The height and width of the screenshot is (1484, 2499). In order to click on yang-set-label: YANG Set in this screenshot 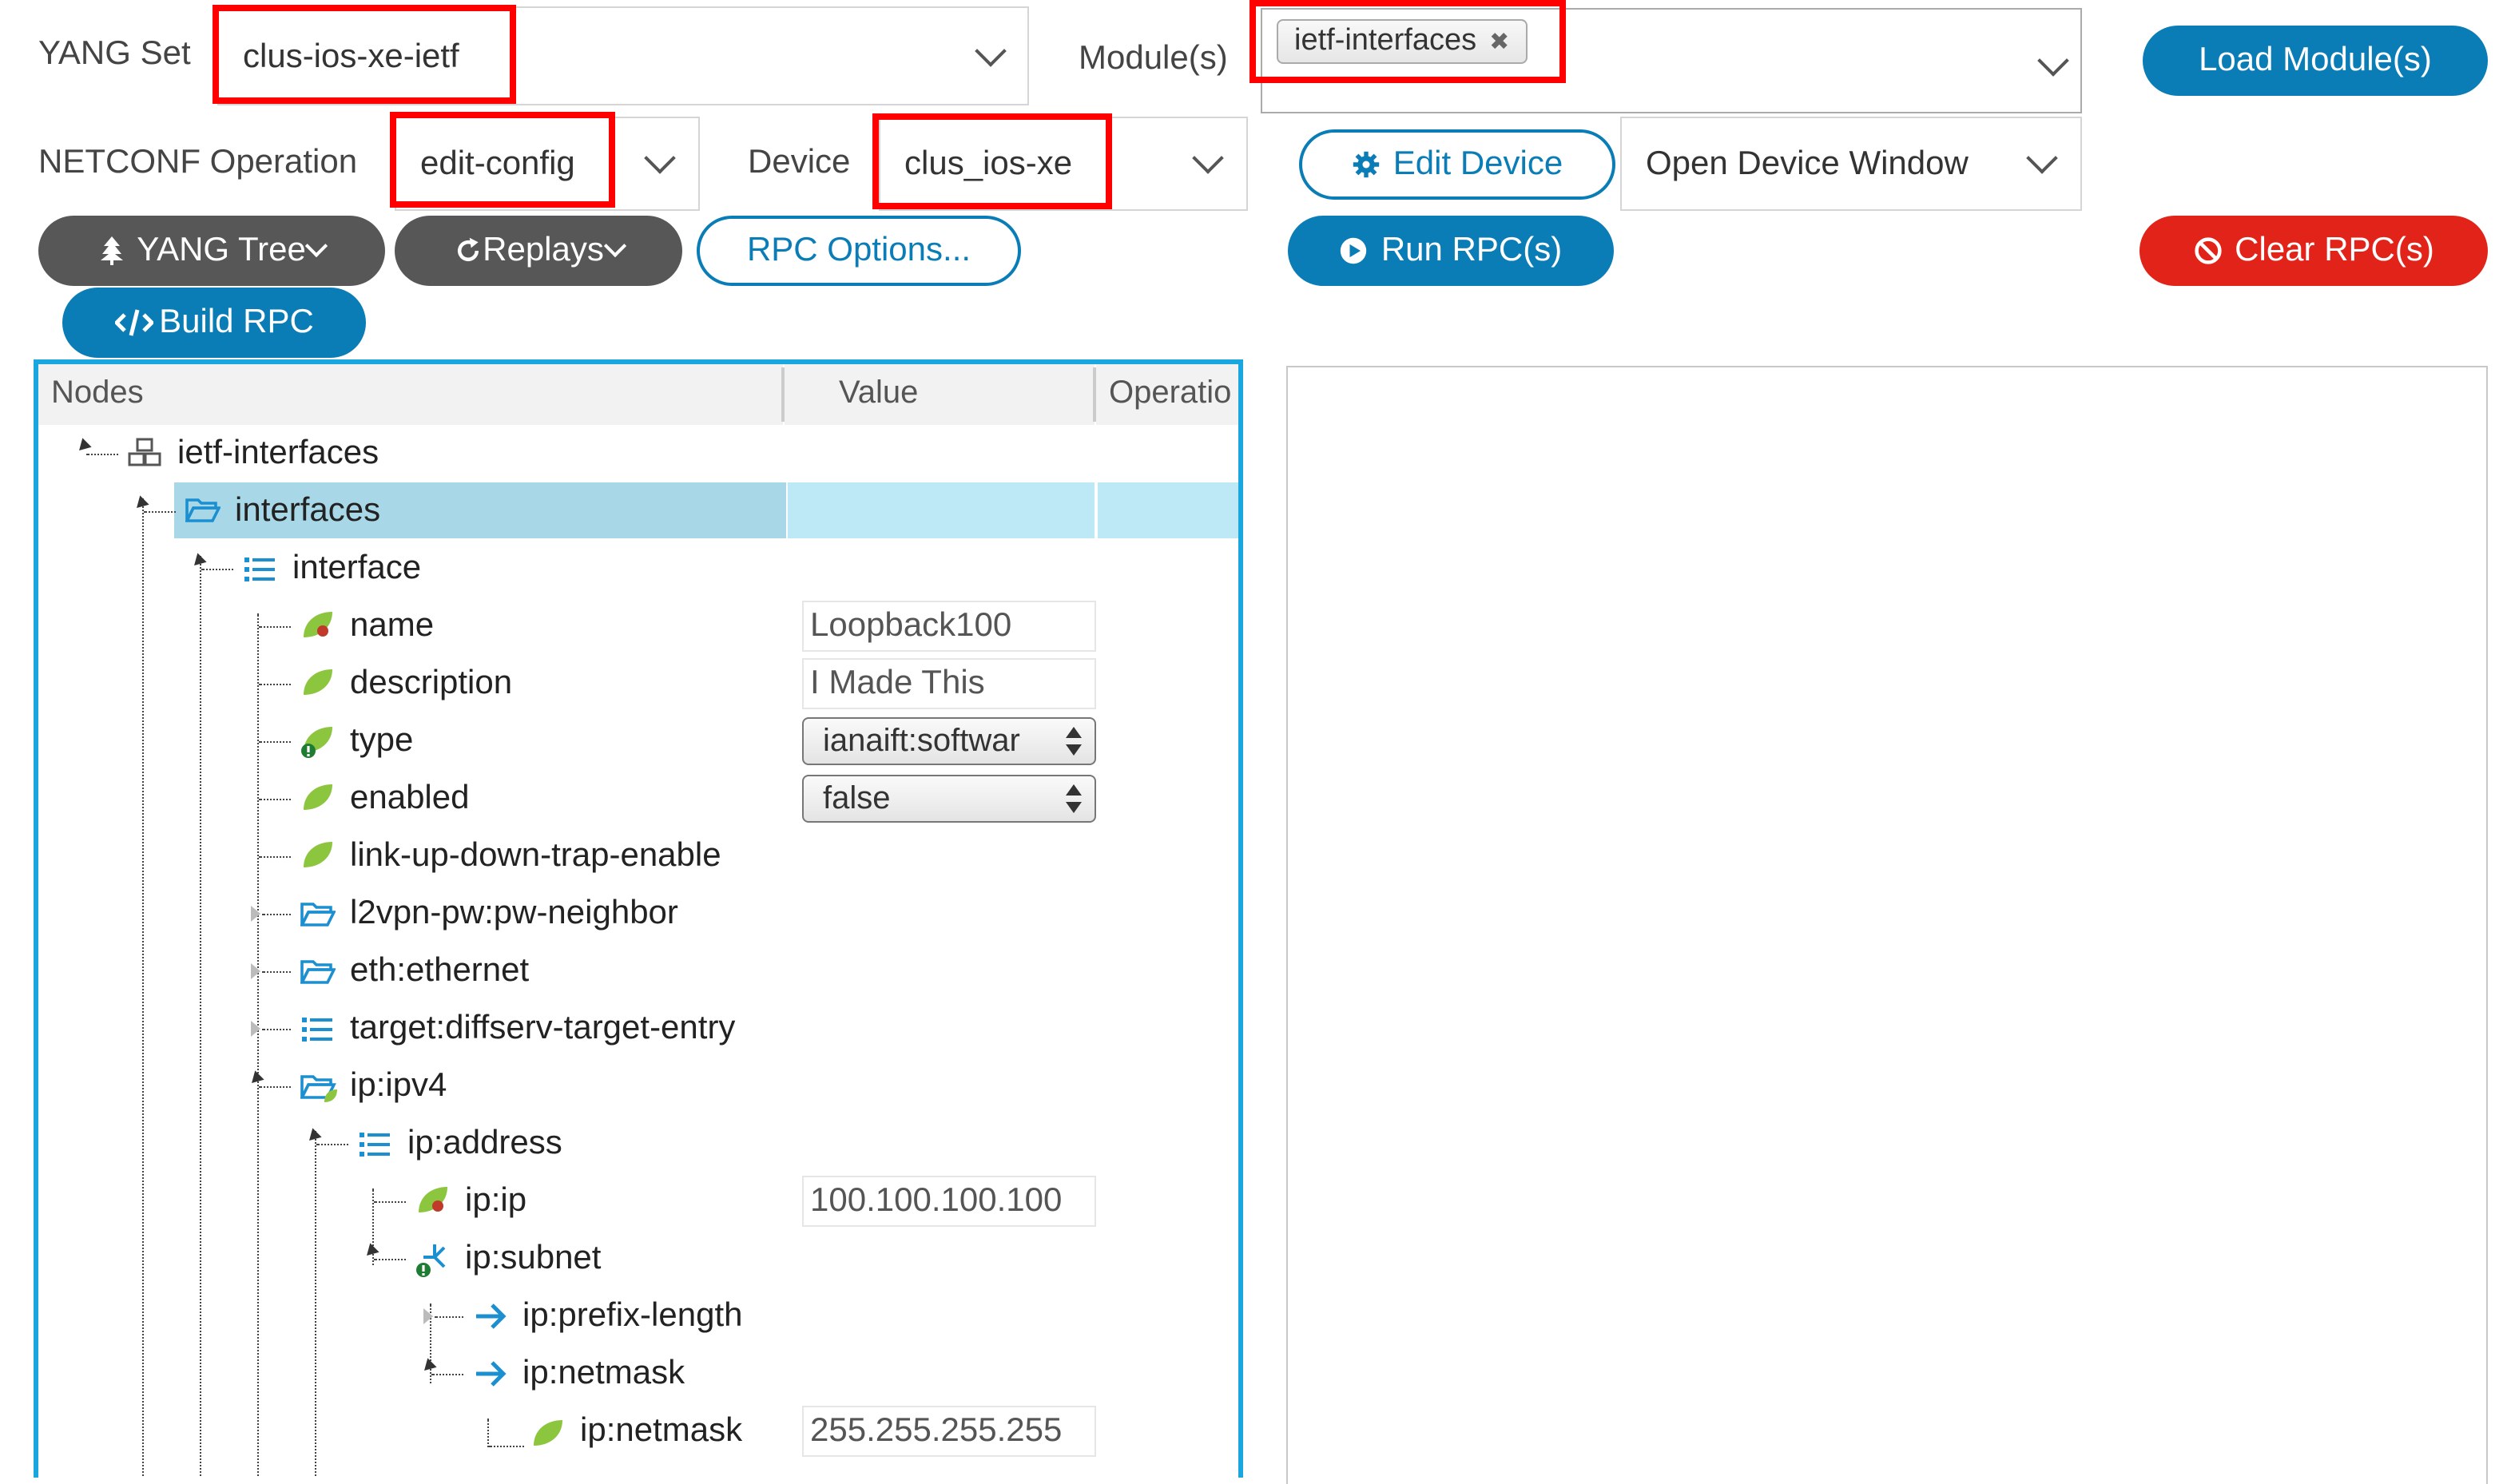, I will do `click(115, 53)`.